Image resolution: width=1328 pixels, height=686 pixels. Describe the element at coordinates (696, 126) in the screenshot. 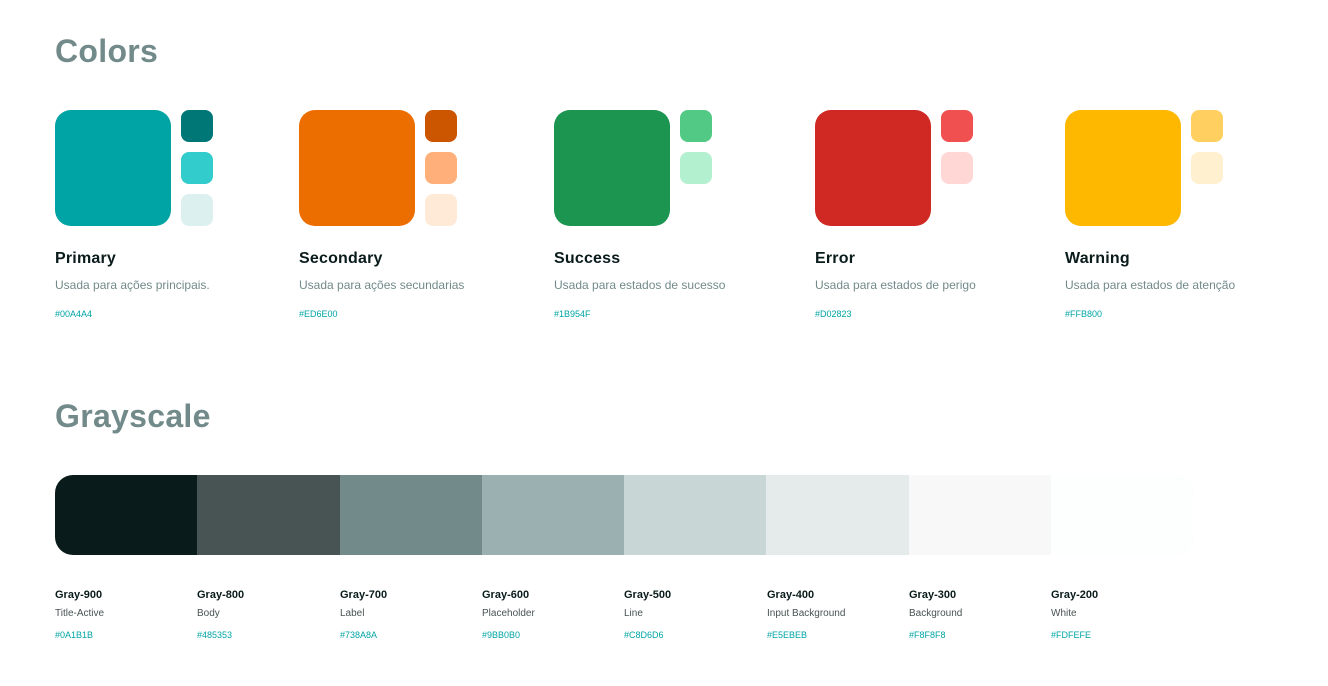

I see `success-light-swatch` at that location.